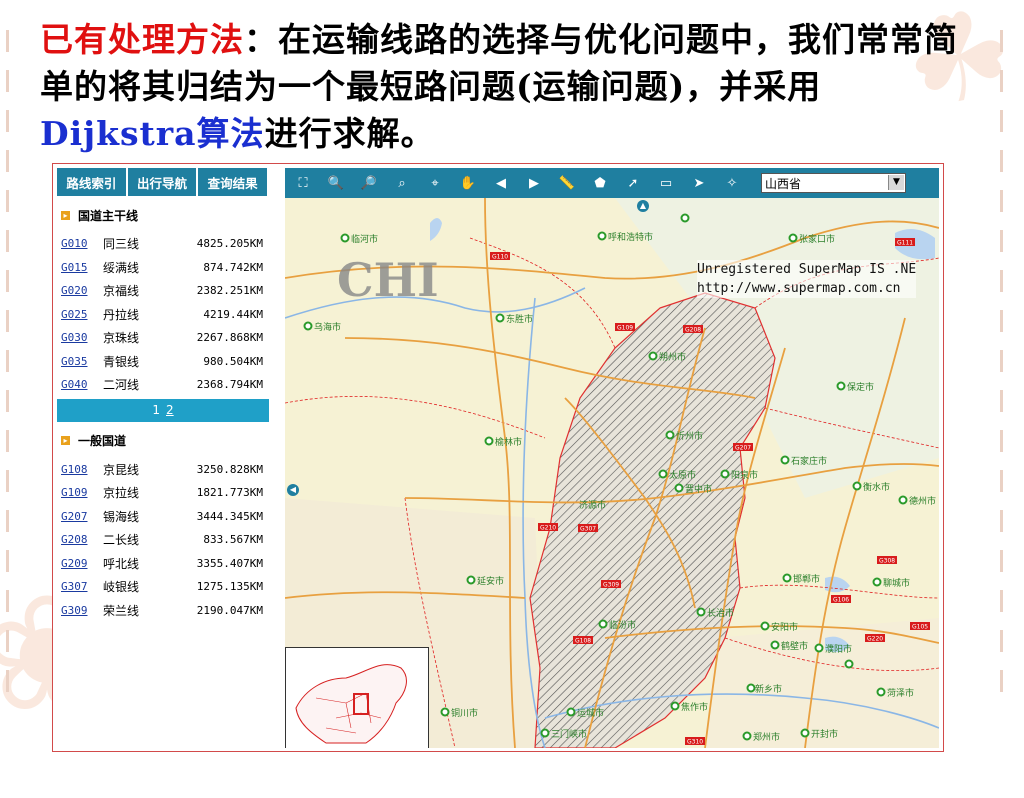  Describe the element at coordinates (465, 714) in the screenshot. I see `city-label: 铜川市` at that location.